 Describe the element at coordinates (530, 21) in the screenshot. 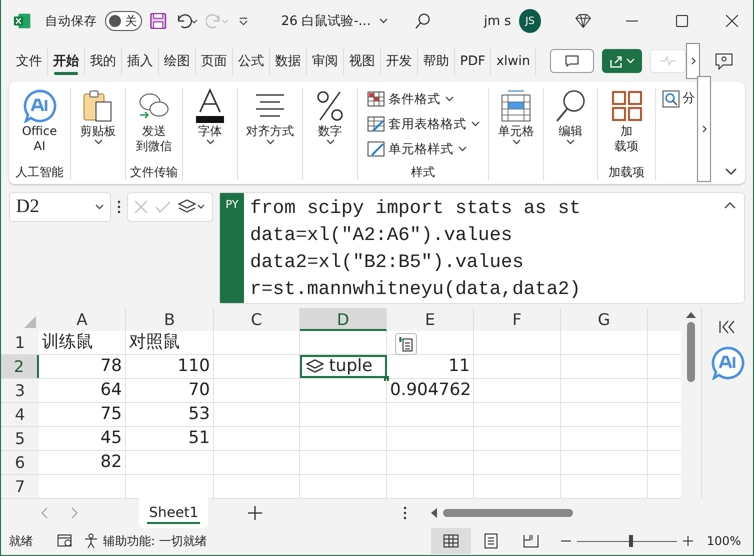

I see `user-avatar: JS` at that location.